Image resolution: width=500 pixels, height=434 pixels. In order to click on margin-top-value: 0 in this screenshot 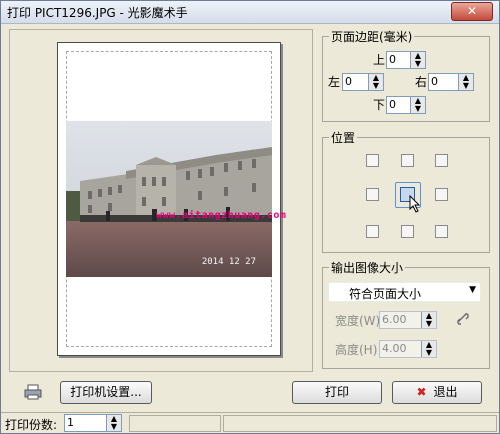, I will do `click(392, 59)`.